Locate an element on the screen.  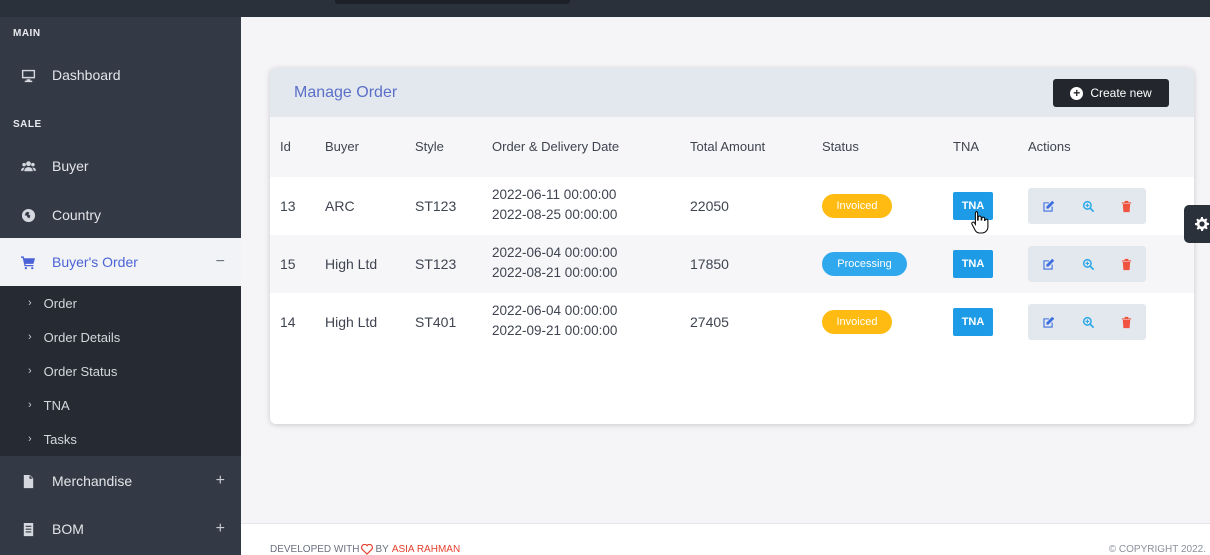
column-header-actions: Actions is located at coordinates (1049, 146).